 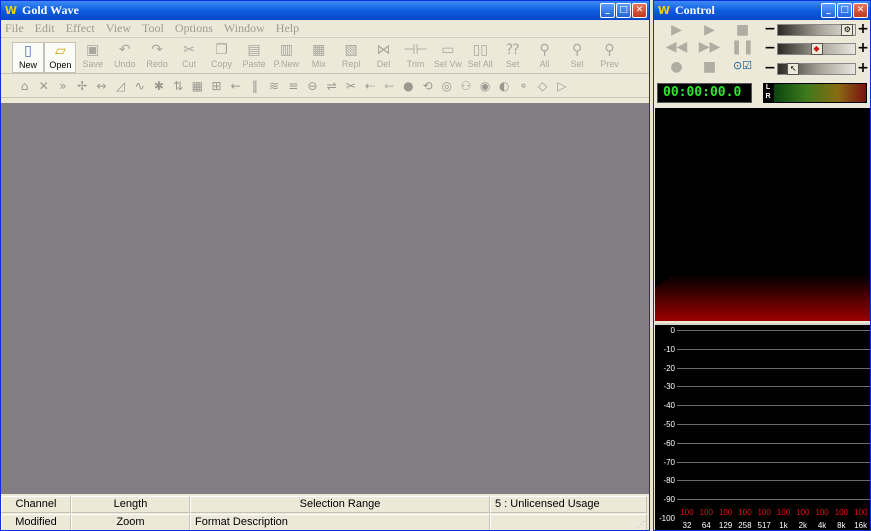 I want to click on reverb-icon: ⇠, so click(x=369, y=86).